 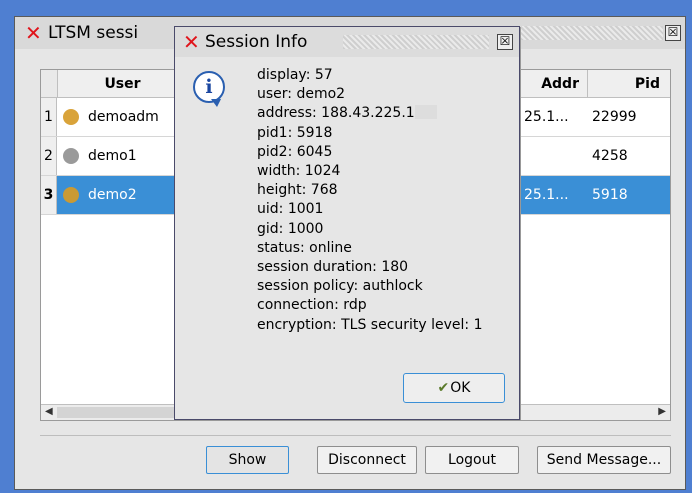 What do you see at coordinates (93, 33) in the screenshot?
I see `main-window-title: LTSM sessi` at bounding box center [93, 33].